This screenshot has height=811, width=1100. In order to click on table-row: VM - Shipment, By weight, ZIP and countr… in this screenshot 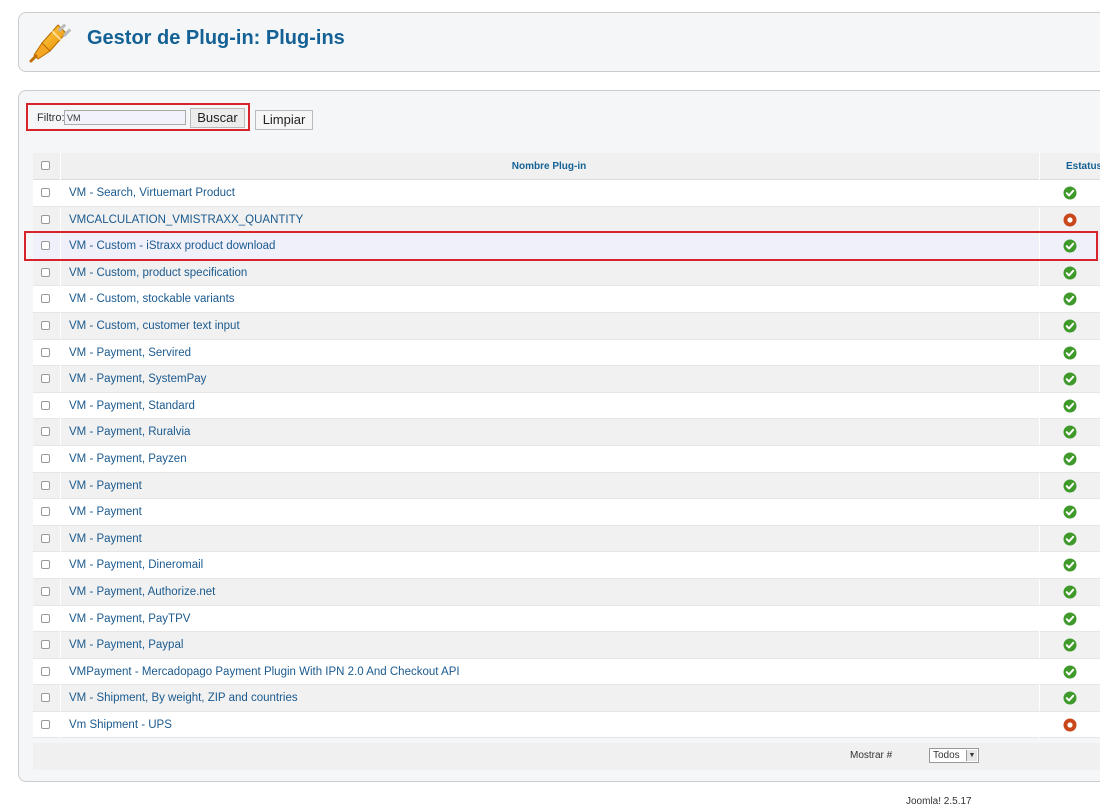, I will do `click(566, 698)`.